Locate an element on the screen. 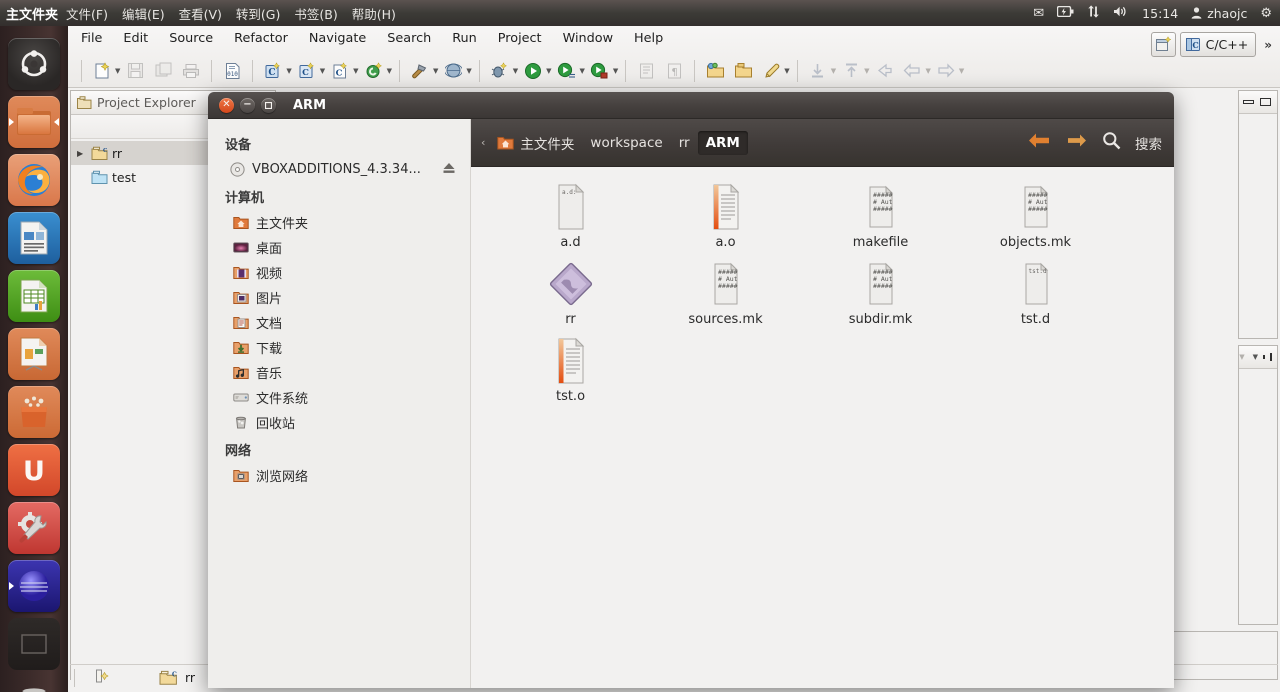 The height and width of the screenshot is (692, 1280). new-c-project-button: C is located at coordinates (273, 71).